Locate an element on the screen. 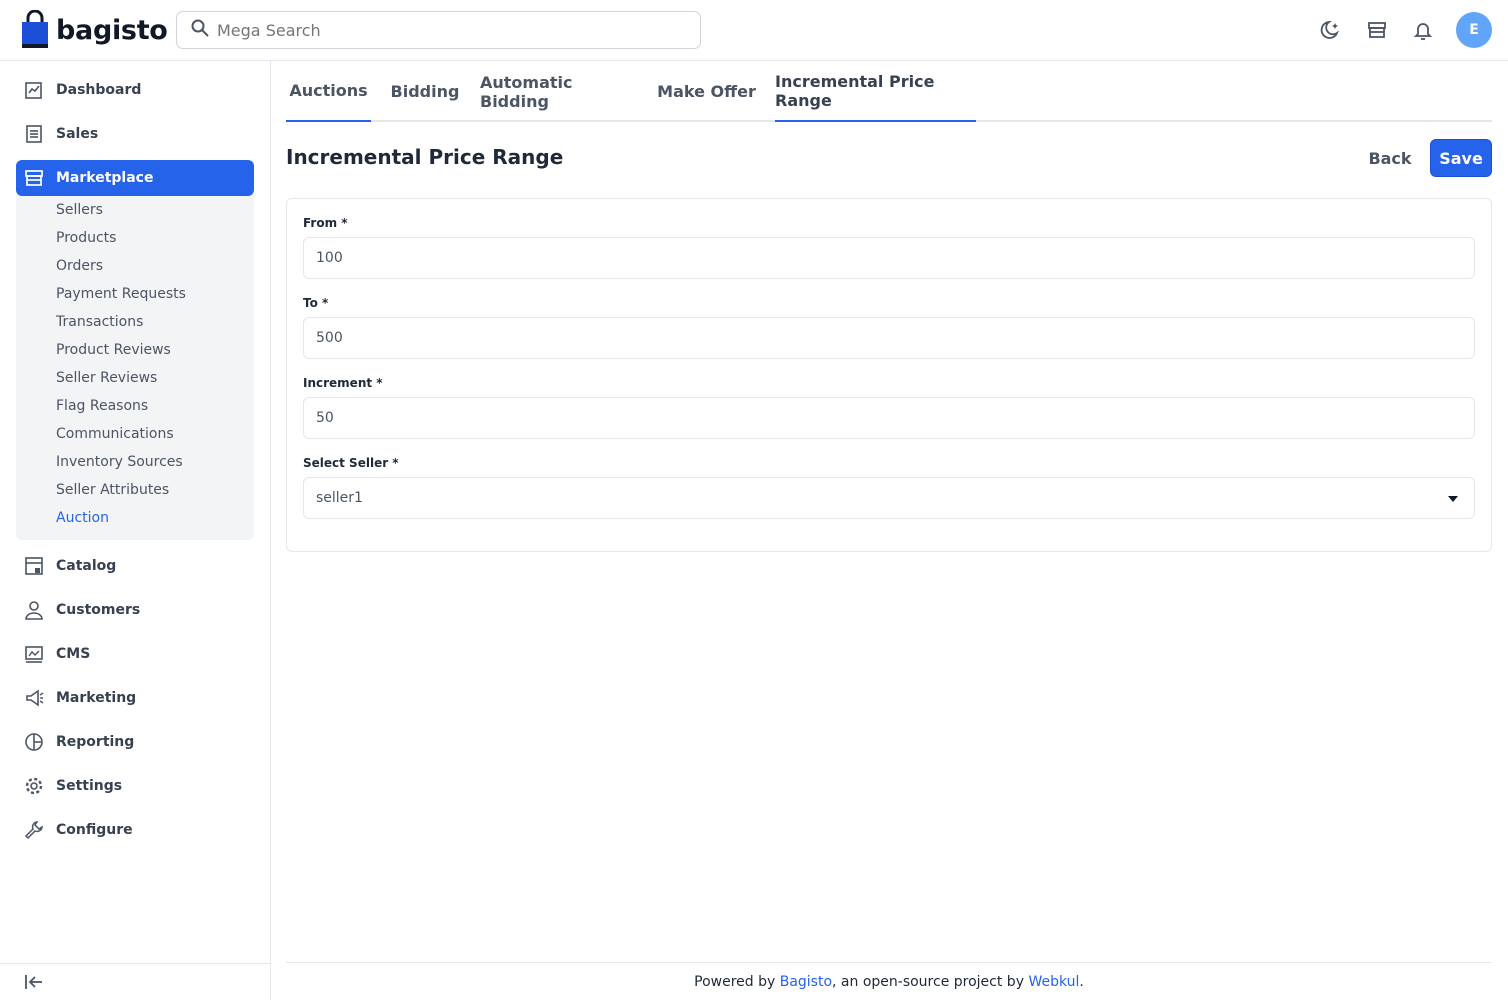  save-button: Save is located at coordinates (1461, 158).